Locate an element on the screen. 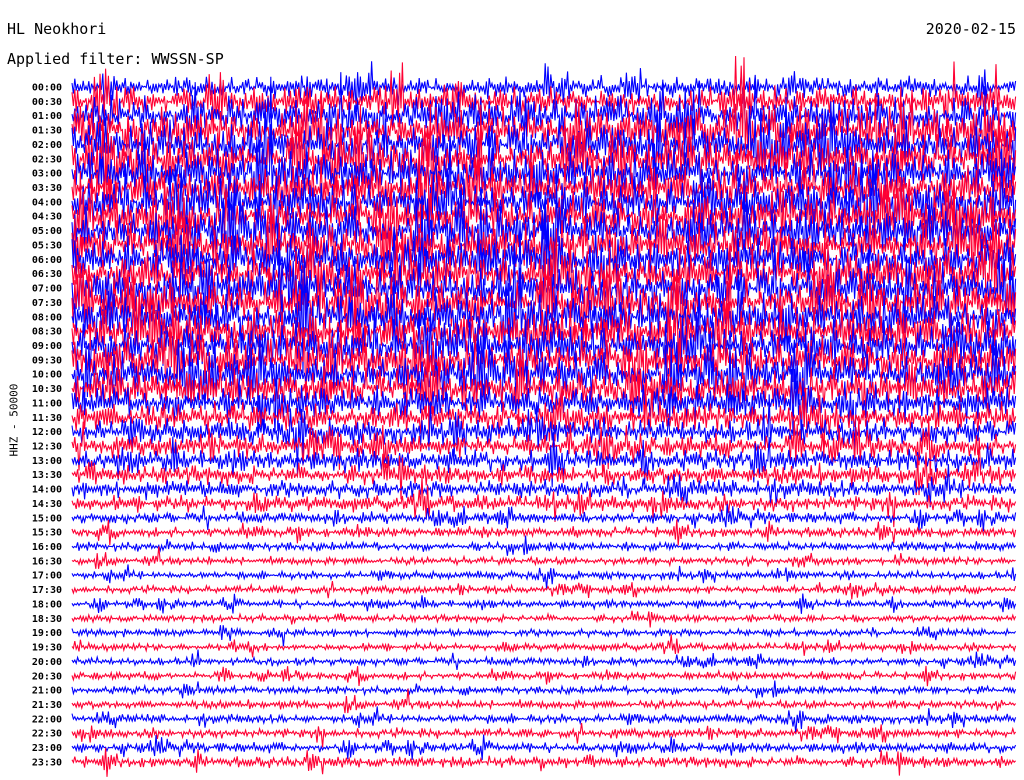 The image size is (1024, 780). row-label: 04:30 is located at coordinates (47, 217).